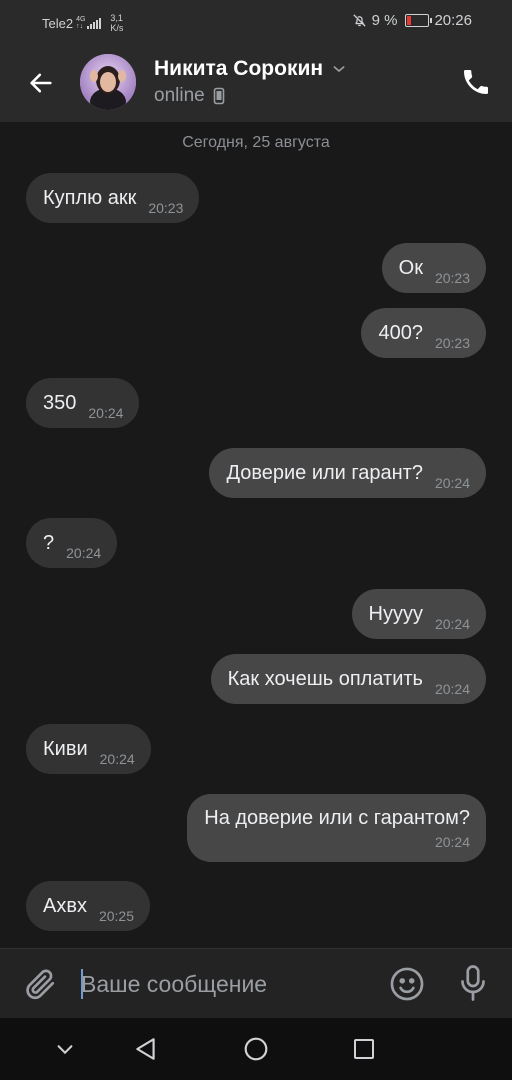 The width and height of the screenshot is (512, 1080). I want to click on network-type: 4G ↑↓, so click(81, 23).